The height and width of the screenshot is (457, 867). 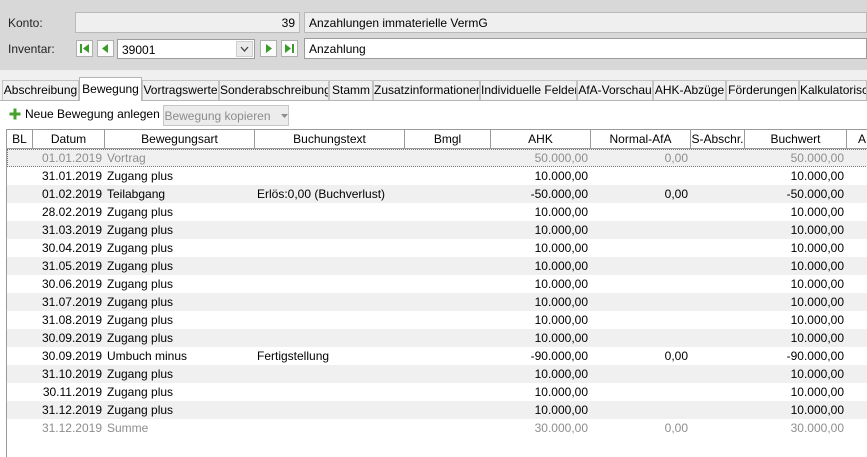 What do you see at coordinates (718, 139) in the screenshot?
I see `column-header-s-abschr: S-Abschr.` at bounding box center [718, 139].